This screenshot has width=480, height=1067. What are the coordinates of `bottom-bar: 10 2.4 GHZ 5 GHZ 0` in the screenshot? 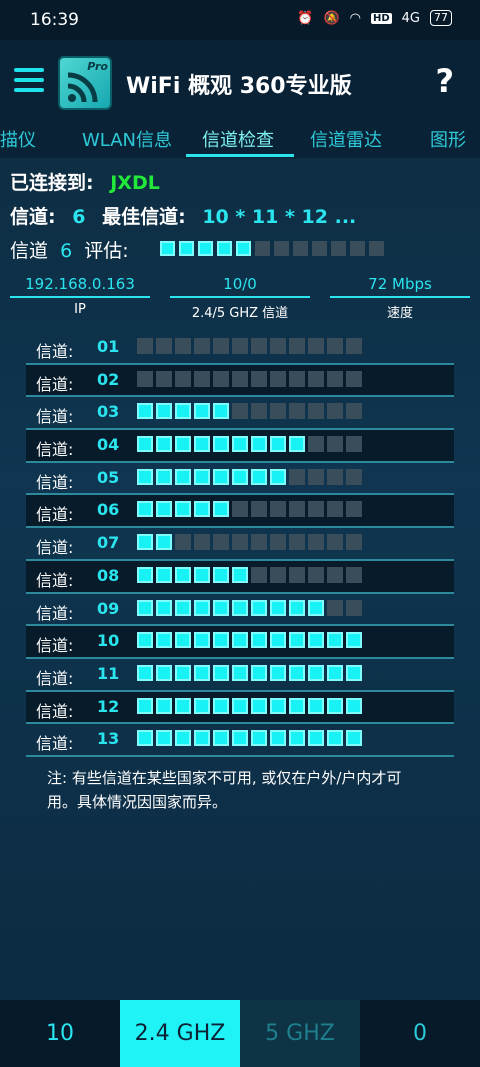 It's located at (240, 1033).